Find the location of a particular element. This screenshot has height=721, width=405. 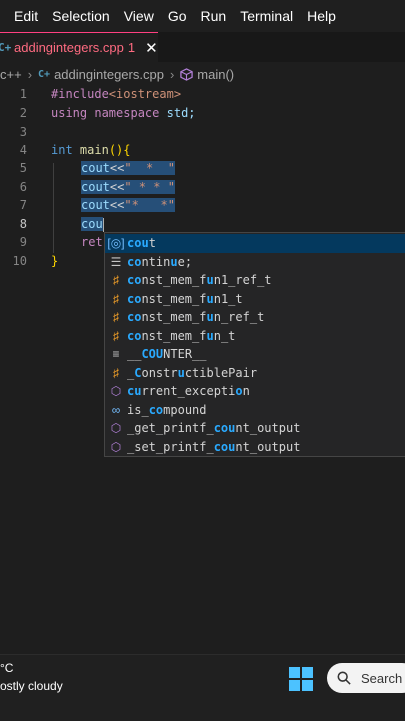

suggestion-label: _ConstructiblePair is located at coordinates (192, 373).